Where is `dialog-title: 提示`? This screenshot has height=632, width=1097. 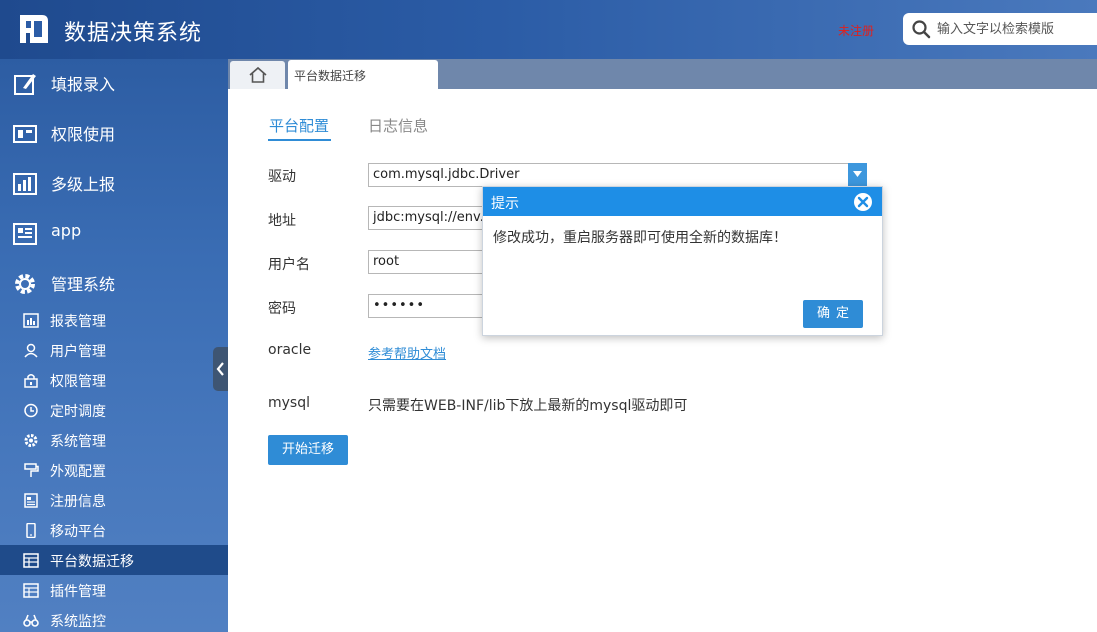
dialog-title: 提示 is located at coordinates (505, 204).